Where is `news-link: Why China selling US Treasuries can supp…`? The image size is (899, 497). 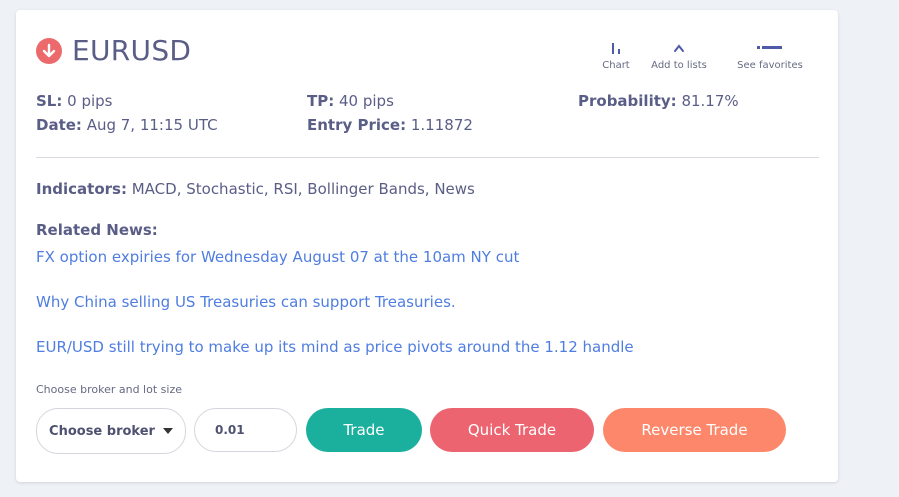 news-link: Why China selling US Treasuries can supp… is located at coordinates (246, 302).